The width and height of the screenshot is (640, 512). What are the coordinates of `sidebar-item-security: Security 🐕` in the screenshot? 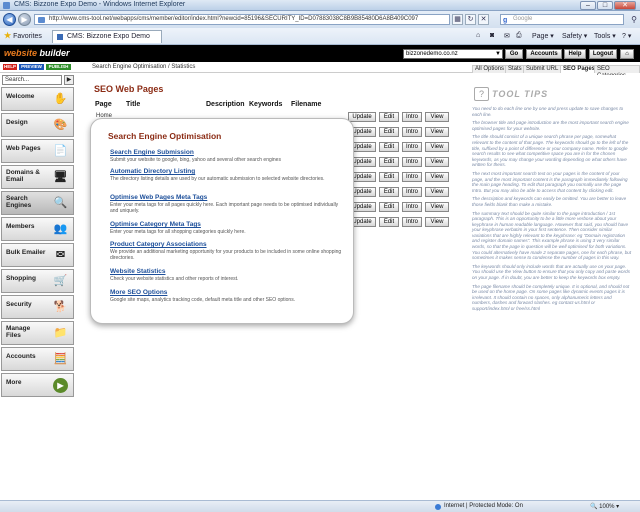 It's located at (37, 307).